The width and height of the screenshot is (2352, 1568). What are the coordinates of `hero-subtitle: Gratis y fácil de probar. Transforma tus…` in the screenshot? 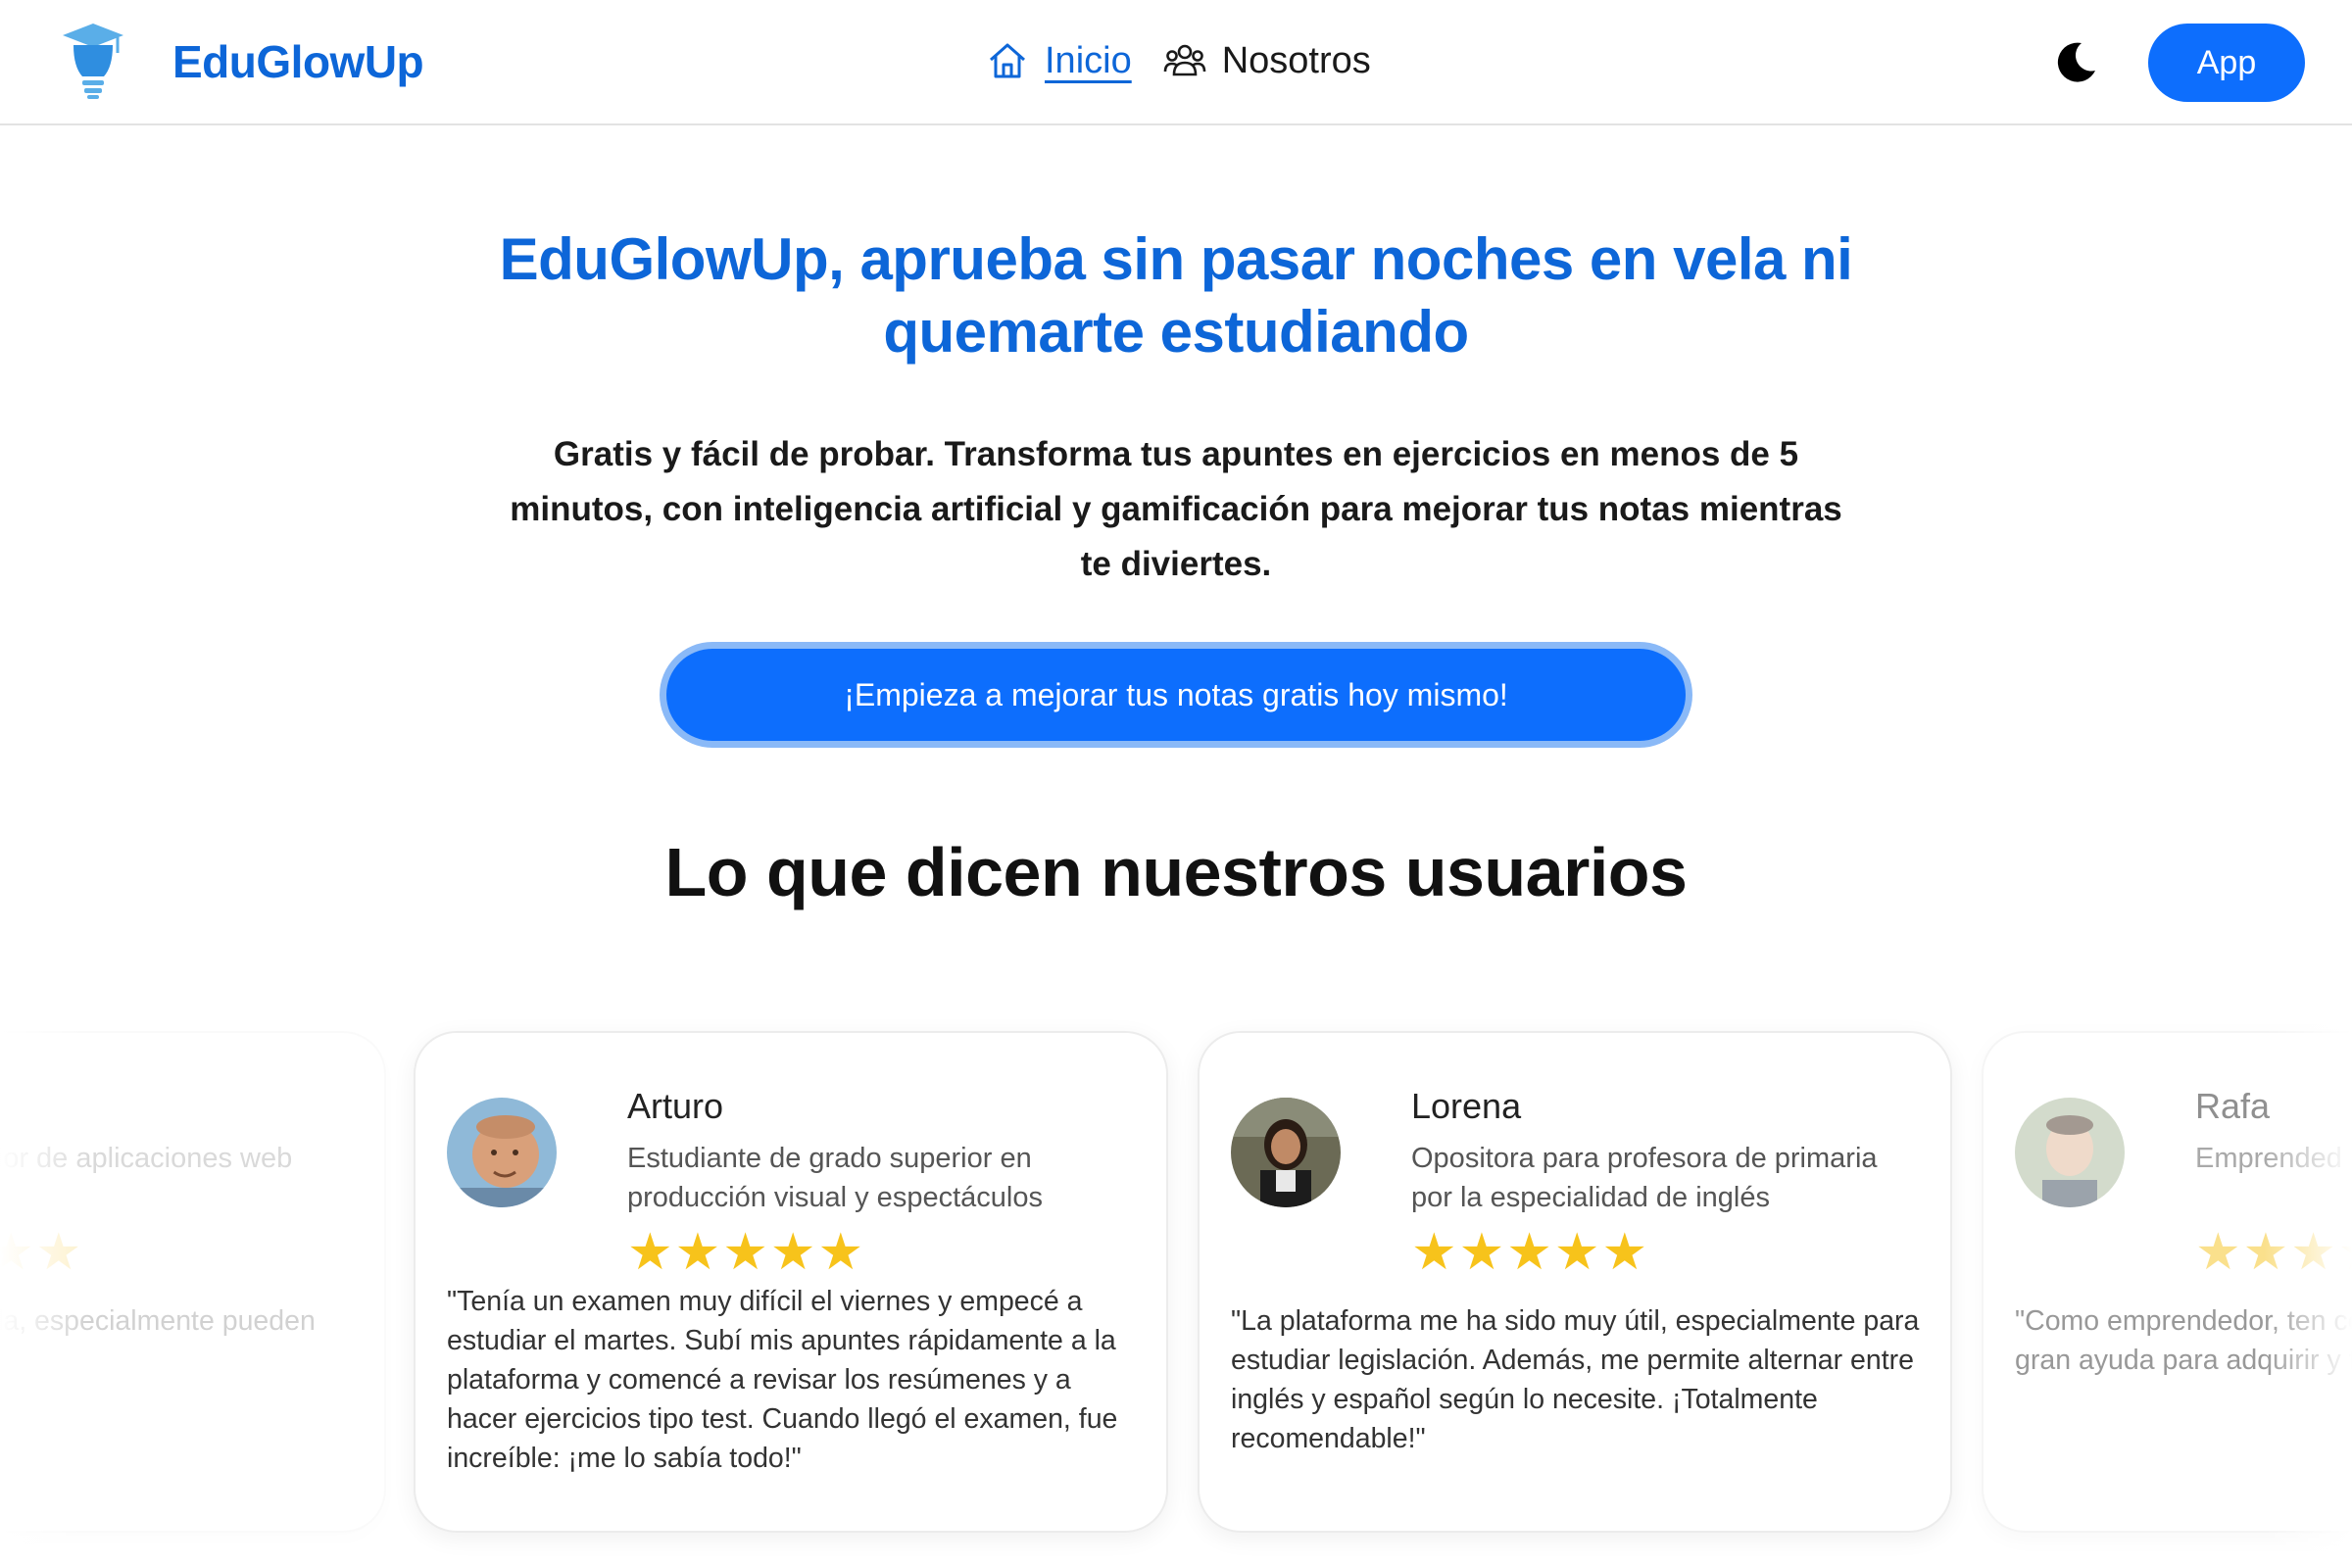 It's located at (1176, 509).